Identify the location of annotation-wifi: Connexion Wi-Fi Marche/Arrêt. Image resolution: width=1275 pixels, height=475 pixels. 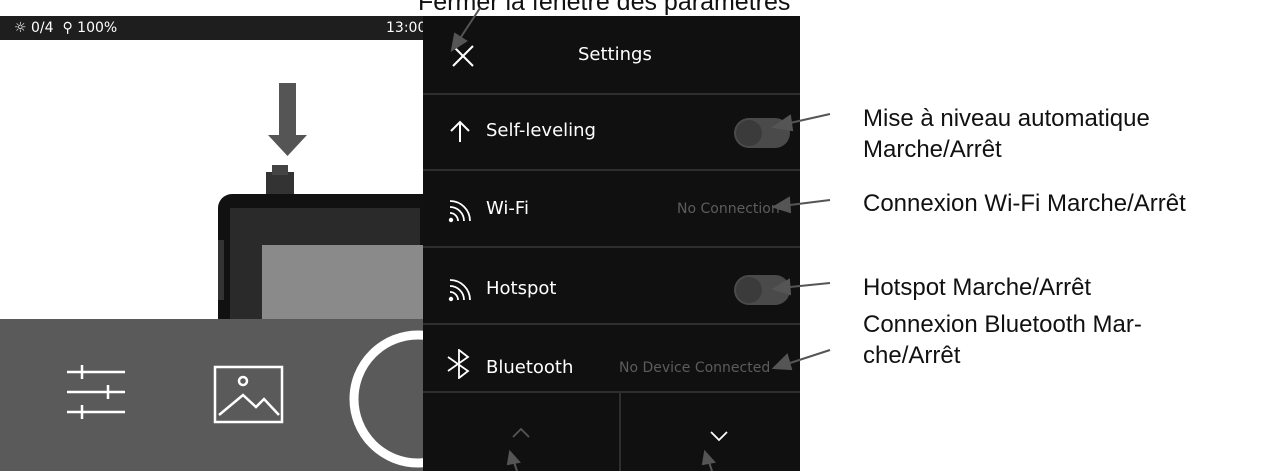
(1024, 203).